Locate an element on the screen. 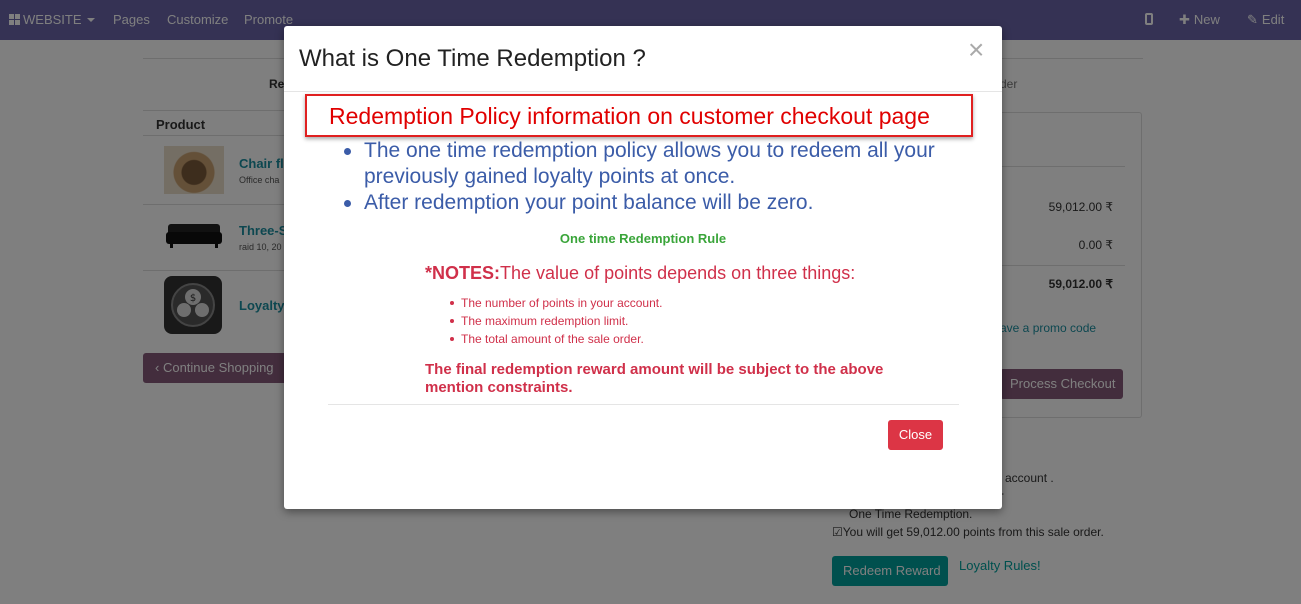 The image size is (1301, 604). modal-title: What is One Time Redemption ? is located at coordinates (472, 58).